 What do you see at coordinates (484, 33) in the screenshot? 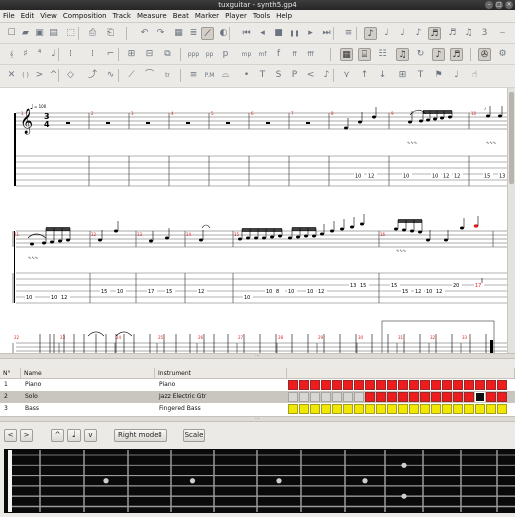
I see `tuplet-icon: 3` at bounding box center [484, 33].